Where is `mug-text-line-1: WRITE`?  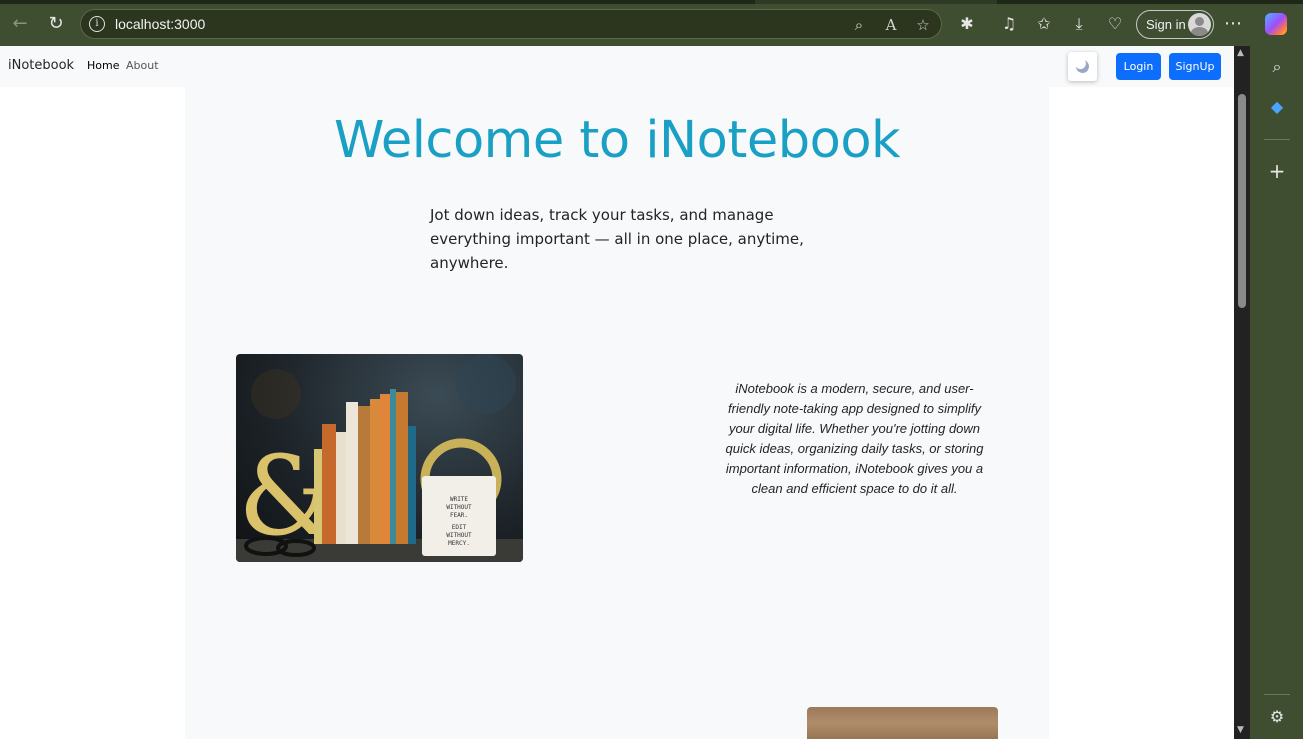 mug-text-line-1: WRITE is located at coordinates (459, 499).